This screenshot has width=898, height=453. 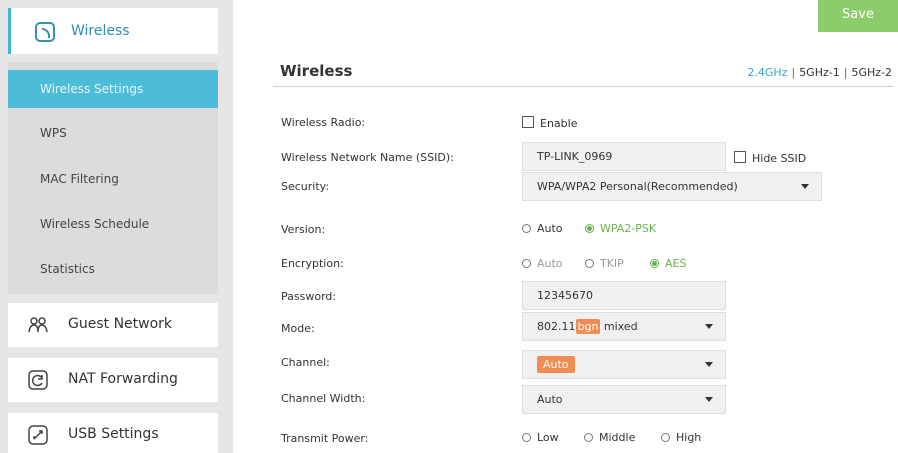 I want to click on power-middle-radio: Middle, so click(x=609, y=437).